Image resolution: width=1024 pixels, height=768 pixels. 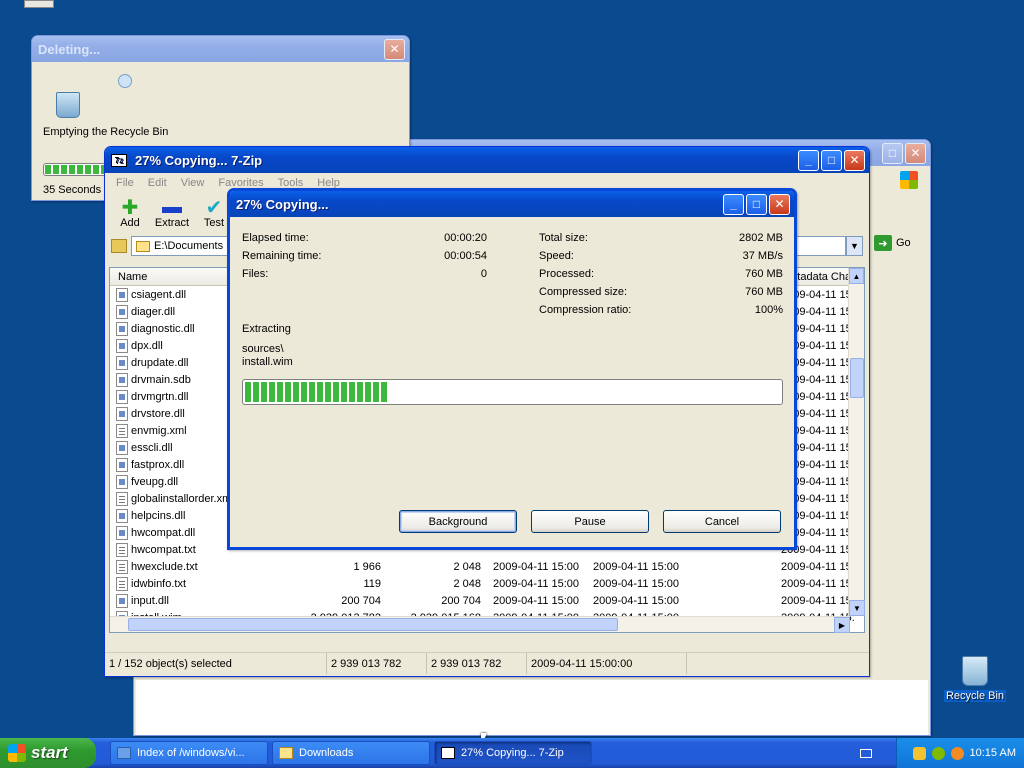 What do you see at coordinates (892, 153) in the screenshot?
I see `background-maximize-button: □` at bounding box center [892, 153].